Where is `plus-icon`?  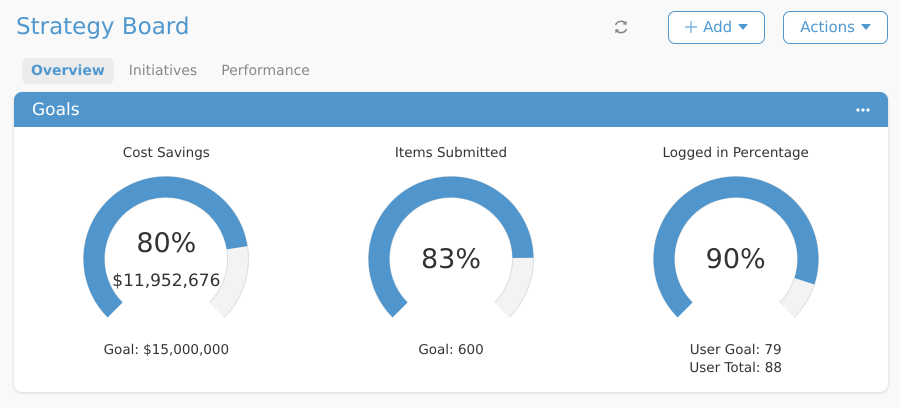 plus-icon is located at coordinates (691, 27).